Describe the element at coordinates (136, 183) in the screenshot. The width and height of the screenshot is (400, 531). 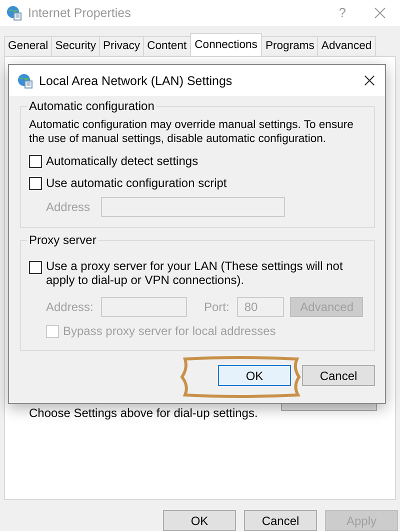
I see `checkbox-label: Use automatic configuration script` at that location.